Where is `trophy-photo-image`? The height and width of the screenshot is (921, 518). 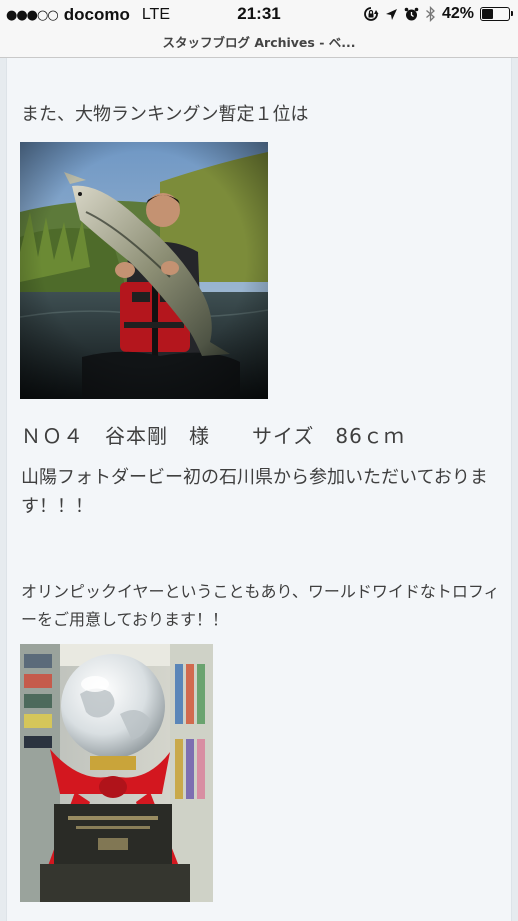 trophy-photo-image is located at coordinates (116, 773).